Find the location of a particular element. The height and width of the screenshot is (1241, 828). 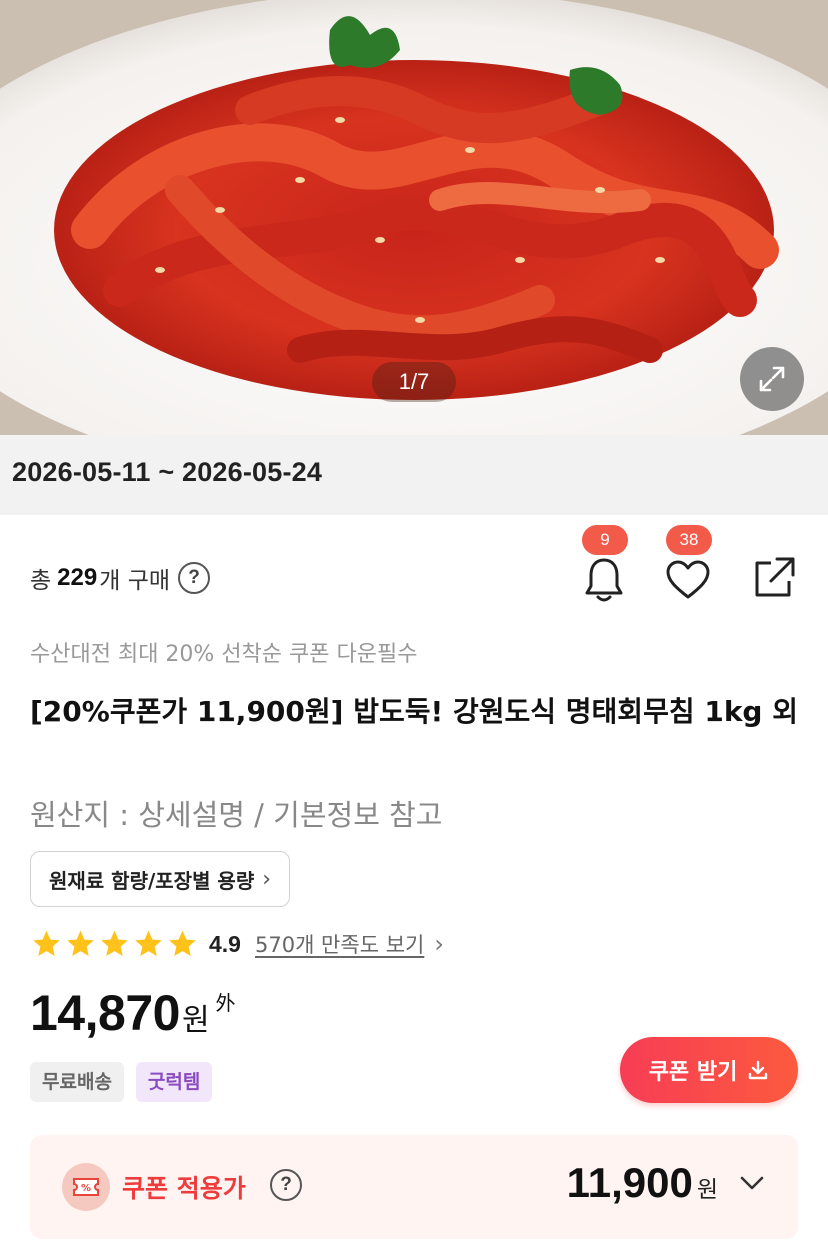

price-etc-mark: 外 is located at coordinates (225, 1003).